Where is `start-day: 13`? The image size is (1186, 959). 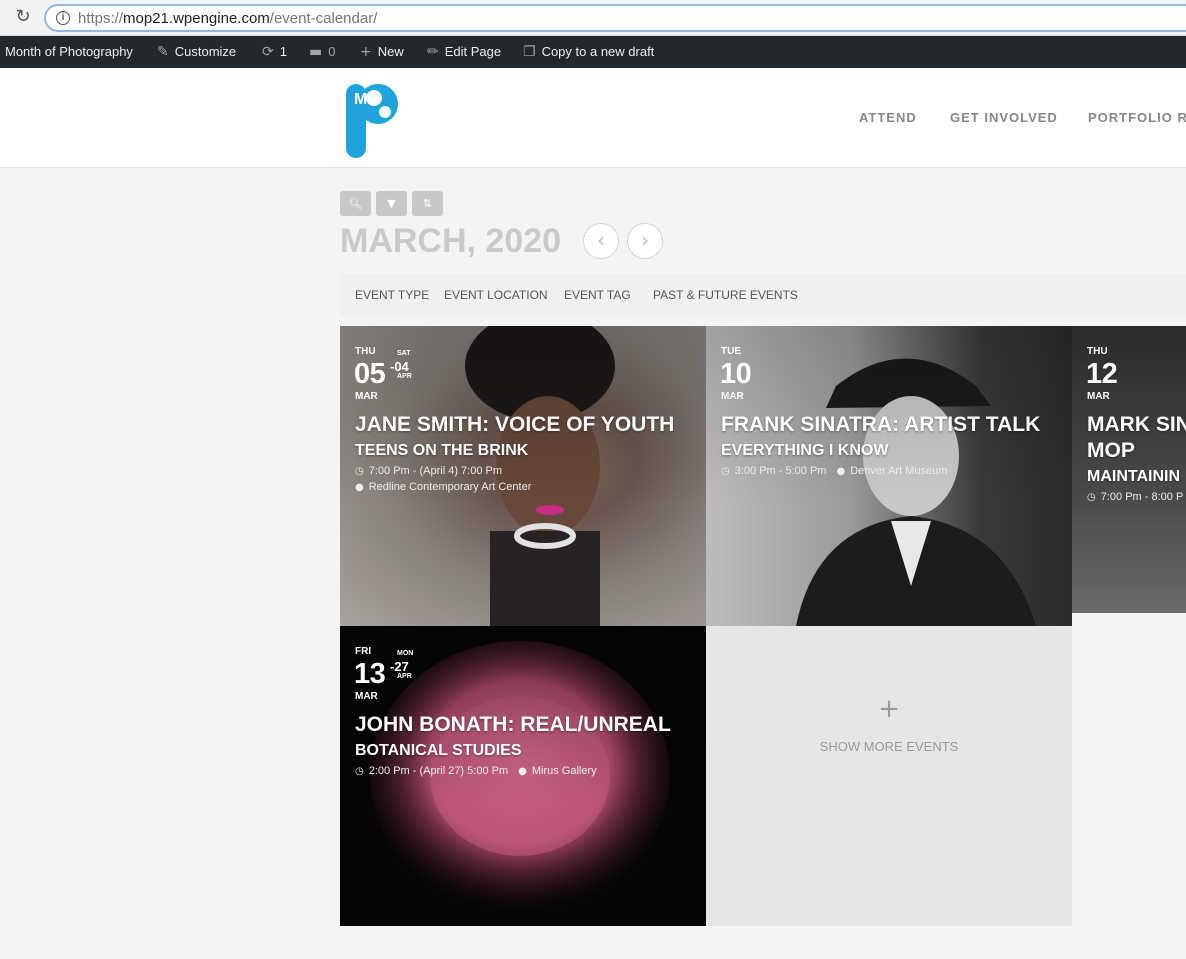
start-day: 13 is located at coordinates (370, 674).